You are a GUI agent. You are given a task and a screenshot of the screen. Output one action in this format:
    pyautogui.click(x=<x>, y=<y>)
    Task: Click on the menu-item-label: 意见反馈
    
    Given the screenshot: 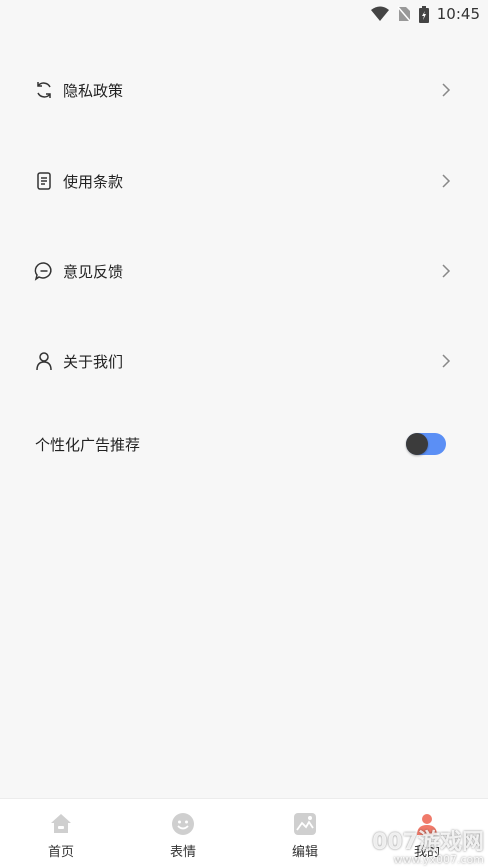 What is the action you would take?
    pyautogui.click(x=93, y=271)
    